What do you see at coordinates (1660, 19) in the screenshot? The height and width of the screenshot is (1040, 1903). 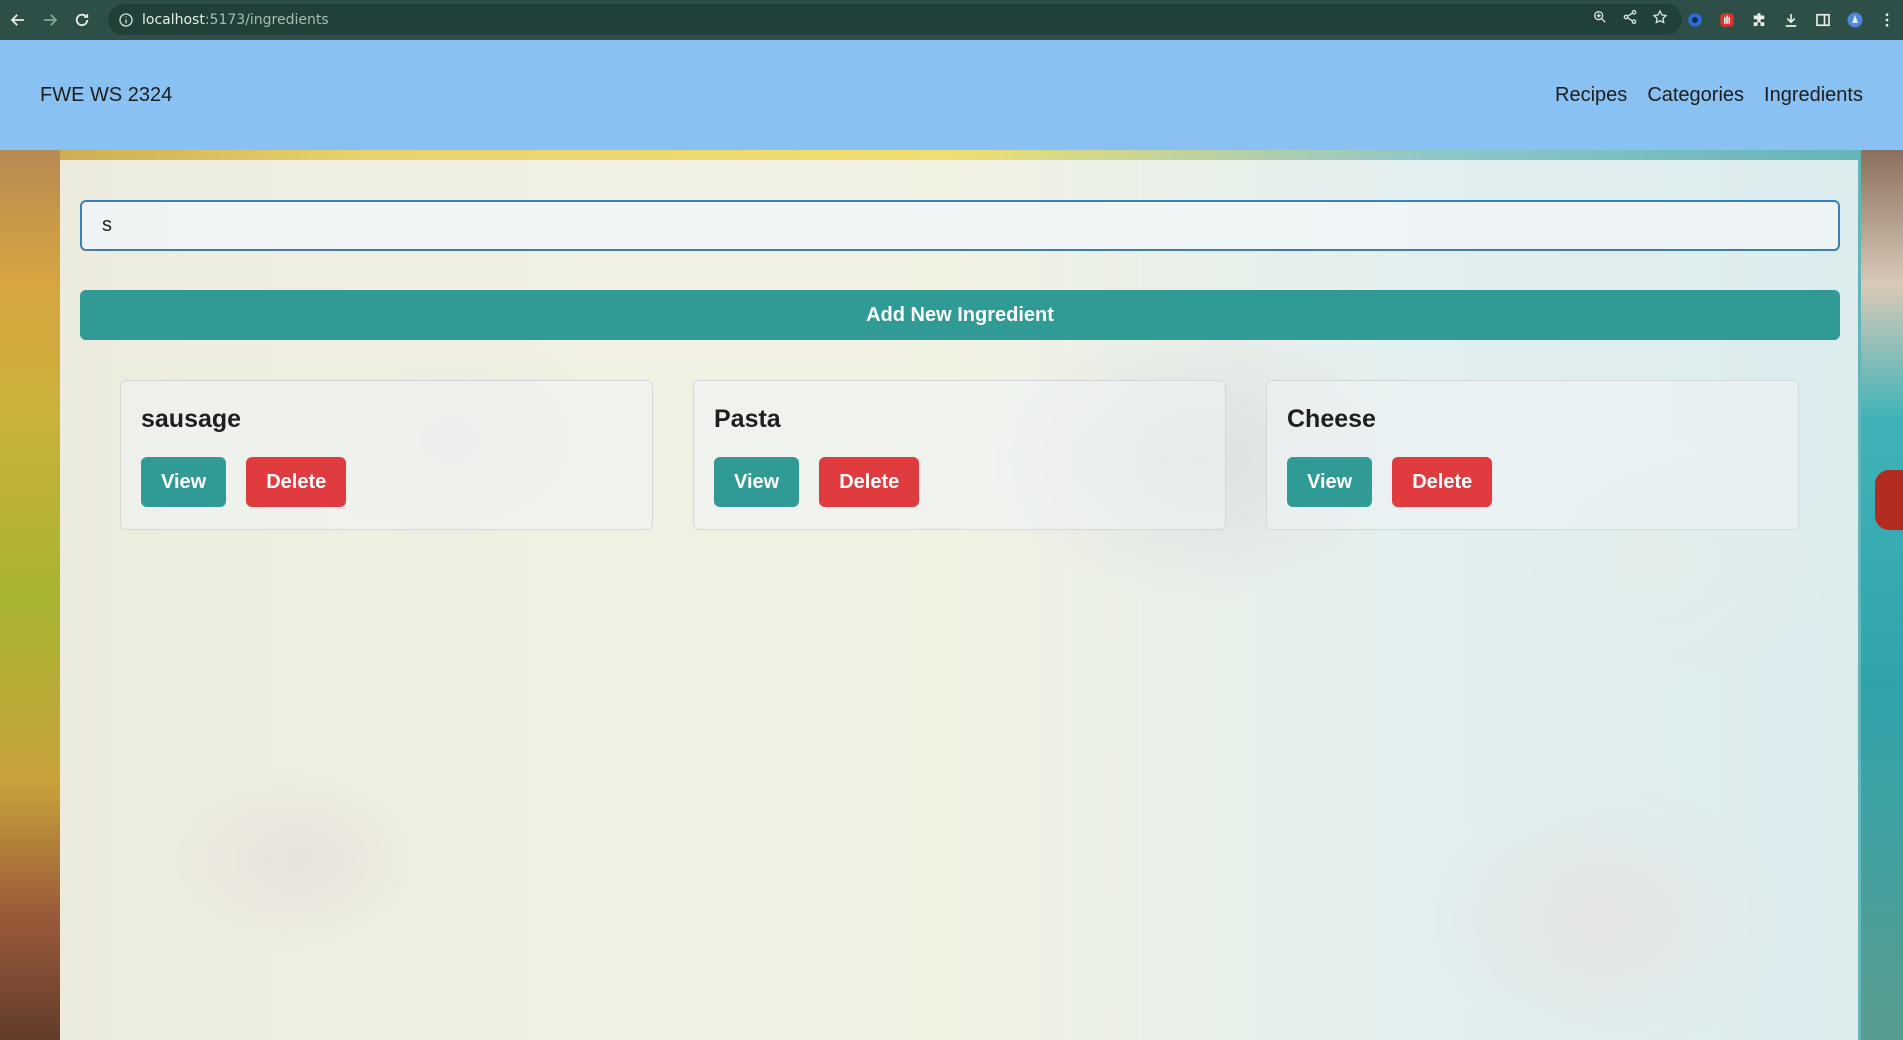 I see `star-icon` at bounding box center [1660, 19].